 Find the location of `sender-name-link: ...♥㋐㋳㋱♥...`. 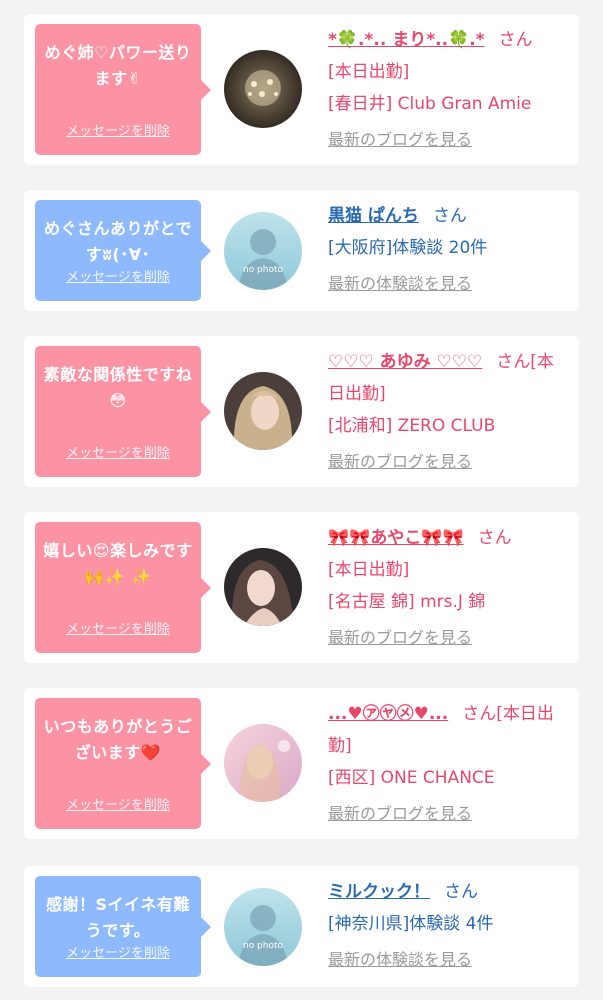

sender-name-link: ...♥㋐㋳㋱♥... is located at coordinates (388, 714).